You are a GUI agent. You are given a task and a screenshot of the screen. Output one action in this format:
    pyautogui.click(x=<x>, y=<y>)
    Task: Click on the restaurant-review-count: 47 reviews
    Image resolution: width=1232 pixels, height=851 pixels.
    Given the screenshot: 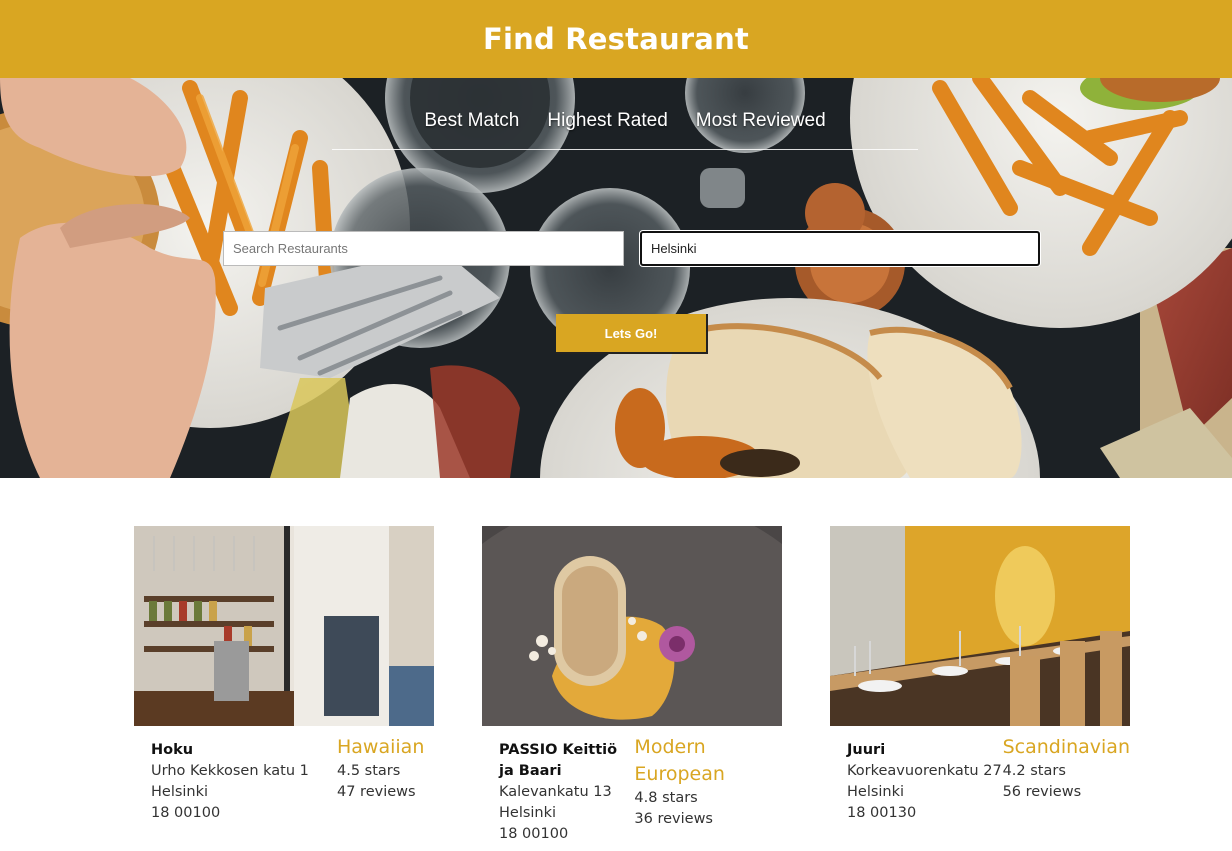 What is the action you would take?
    pyautogui.click(x=376, y=792)
    